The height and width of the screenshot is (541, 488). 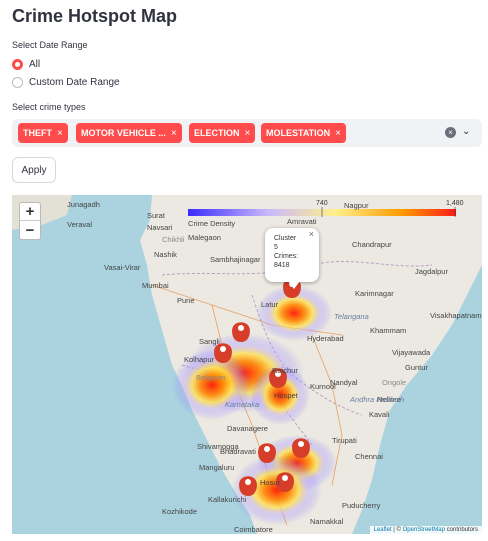 What do you see at coordinates (74, 82) in the screenshot?
I see `radio-custom-label: Custom Date Range` at bounding box center [74, 82].